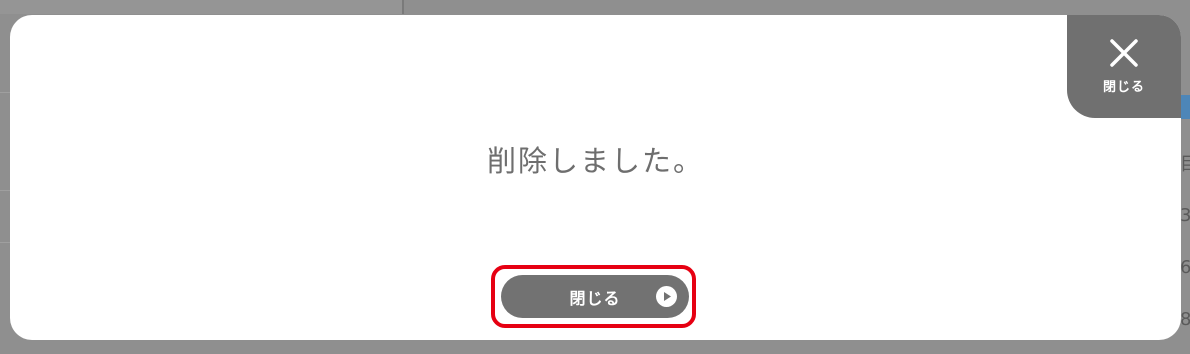 This screenshot has width=1190, height=354. What do you see at coordinates (202, 7) in the screenshot?
I see `background-tab-strip` at bounding box center [202, 7].